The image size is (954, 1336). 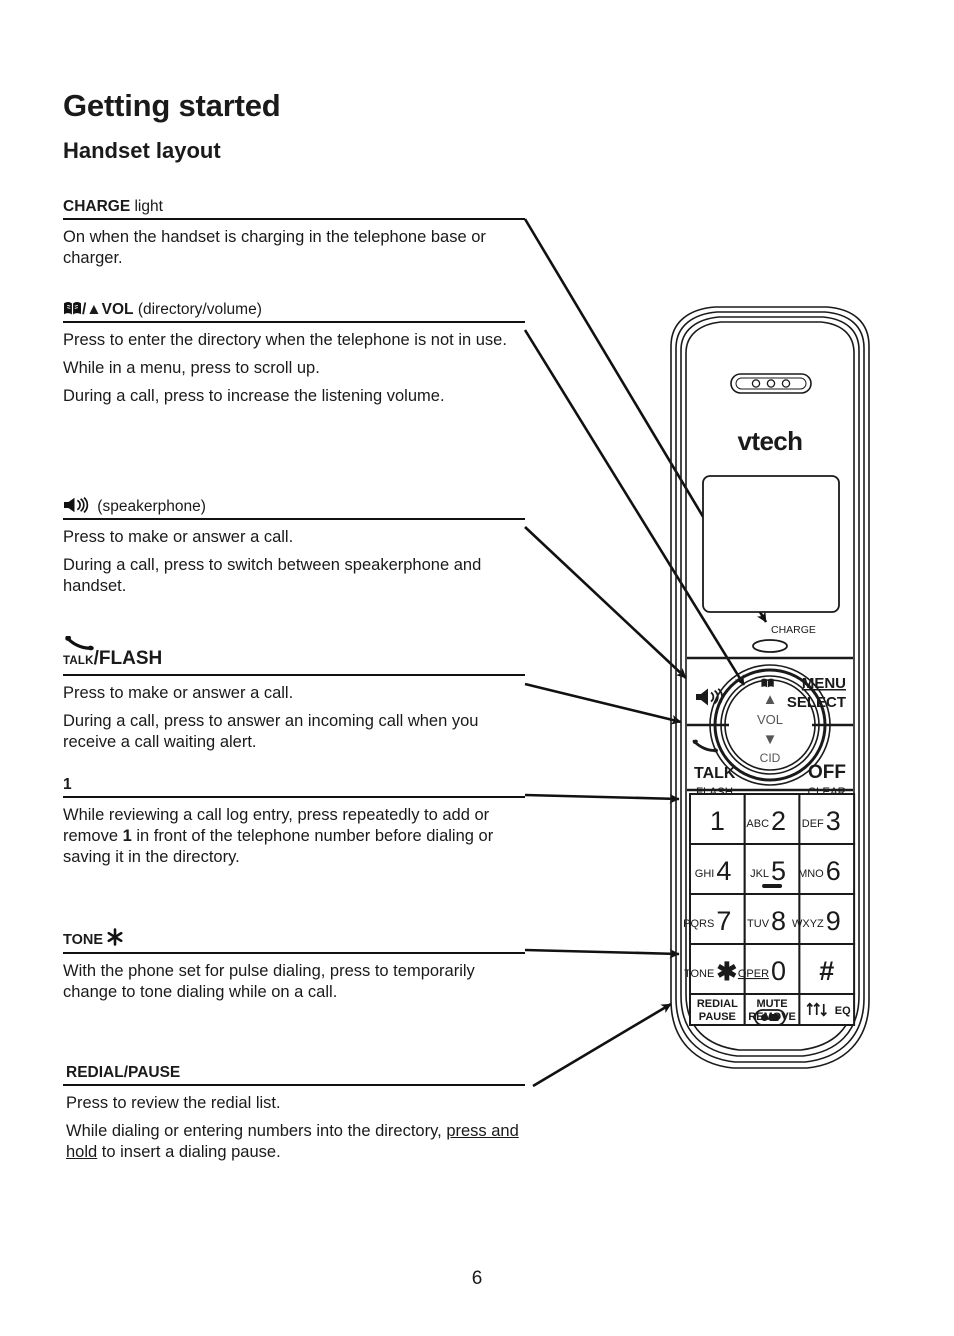 What do you see at coordinates (715, 773) in the screenshot?
I see `talk-label: TALK` at bounding box center [715, 773].